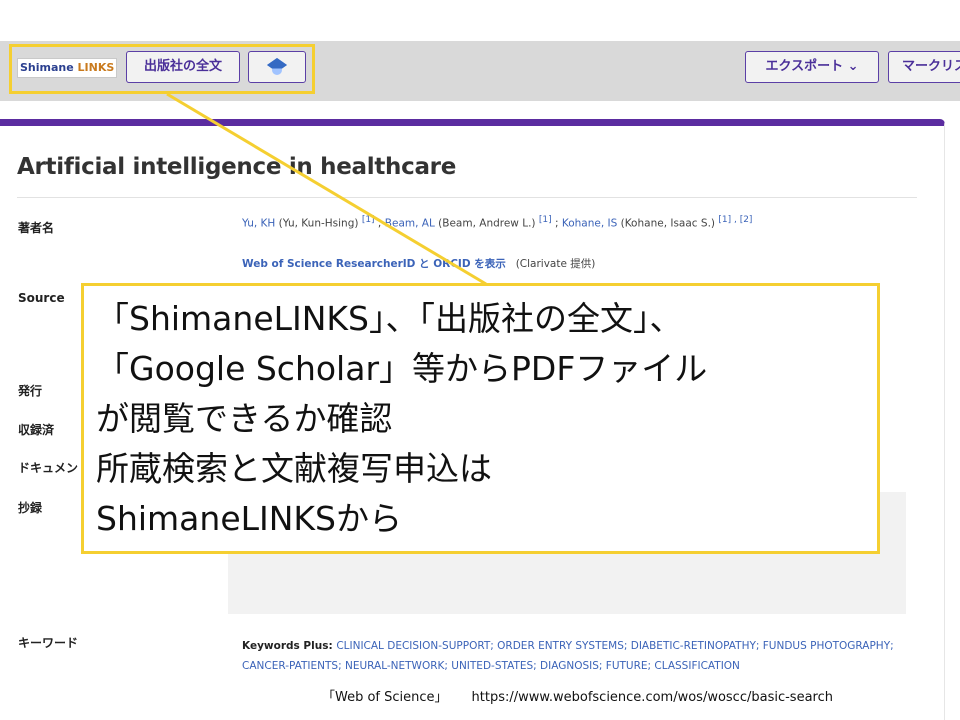  I want to click on callout-line: 「Google Scholar」等からPDFファイル, so click(402, 368).